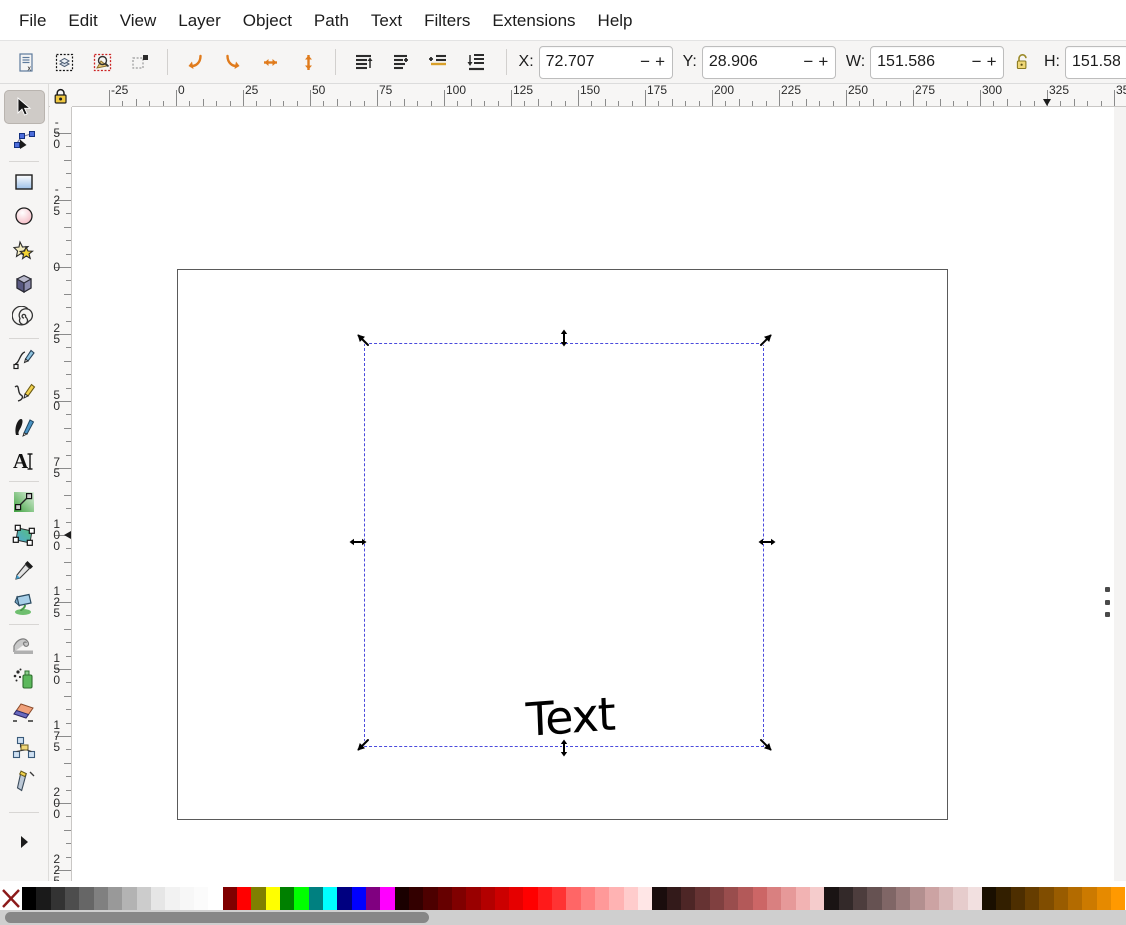 Image resolution: width=1126 pixels, height=925 pixels. What do you see at coordinates (645, 62) in the screenshot?
I see `x-decrement-button: −` at bounding box center [645, 62].